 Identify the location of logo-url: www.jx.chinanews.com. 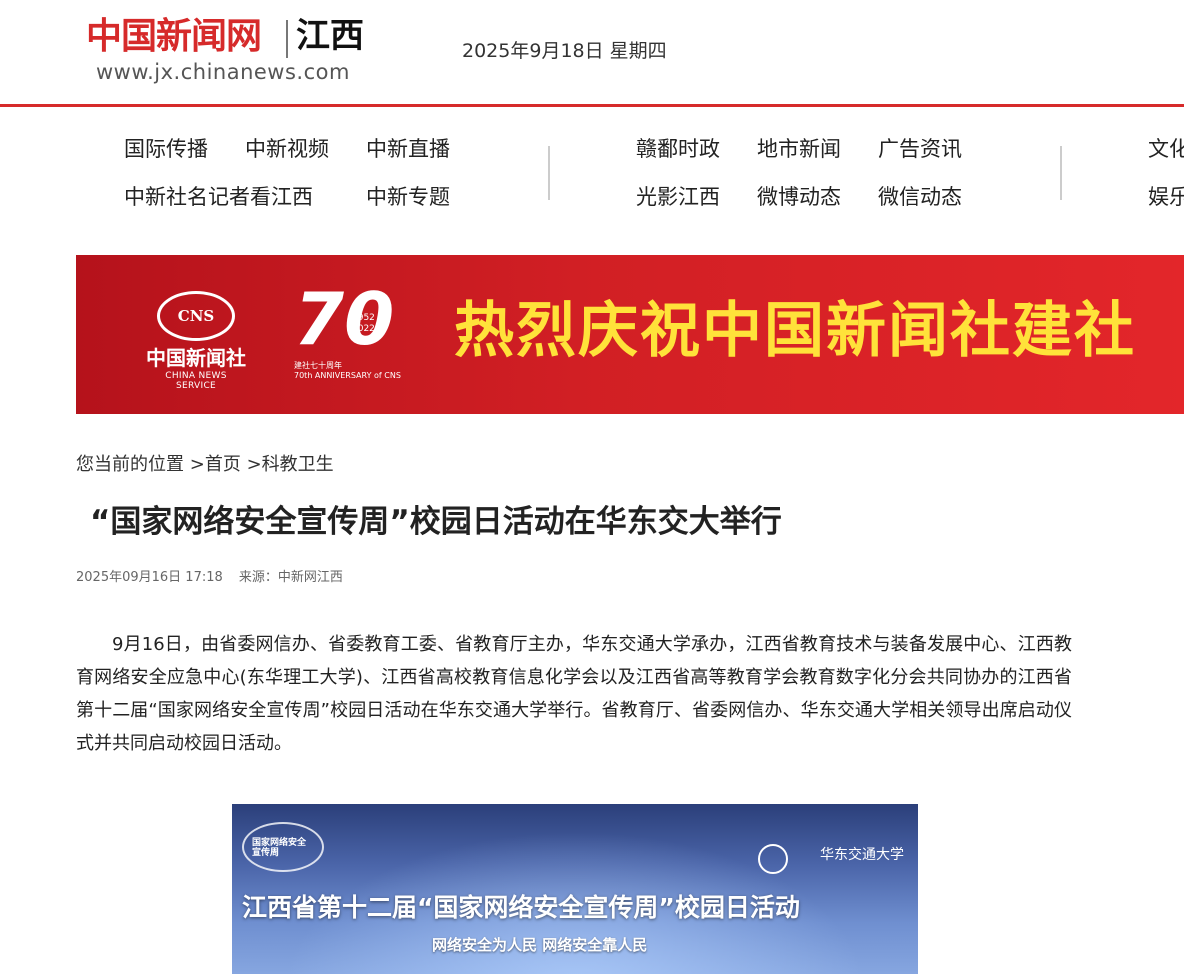
(223, 72).